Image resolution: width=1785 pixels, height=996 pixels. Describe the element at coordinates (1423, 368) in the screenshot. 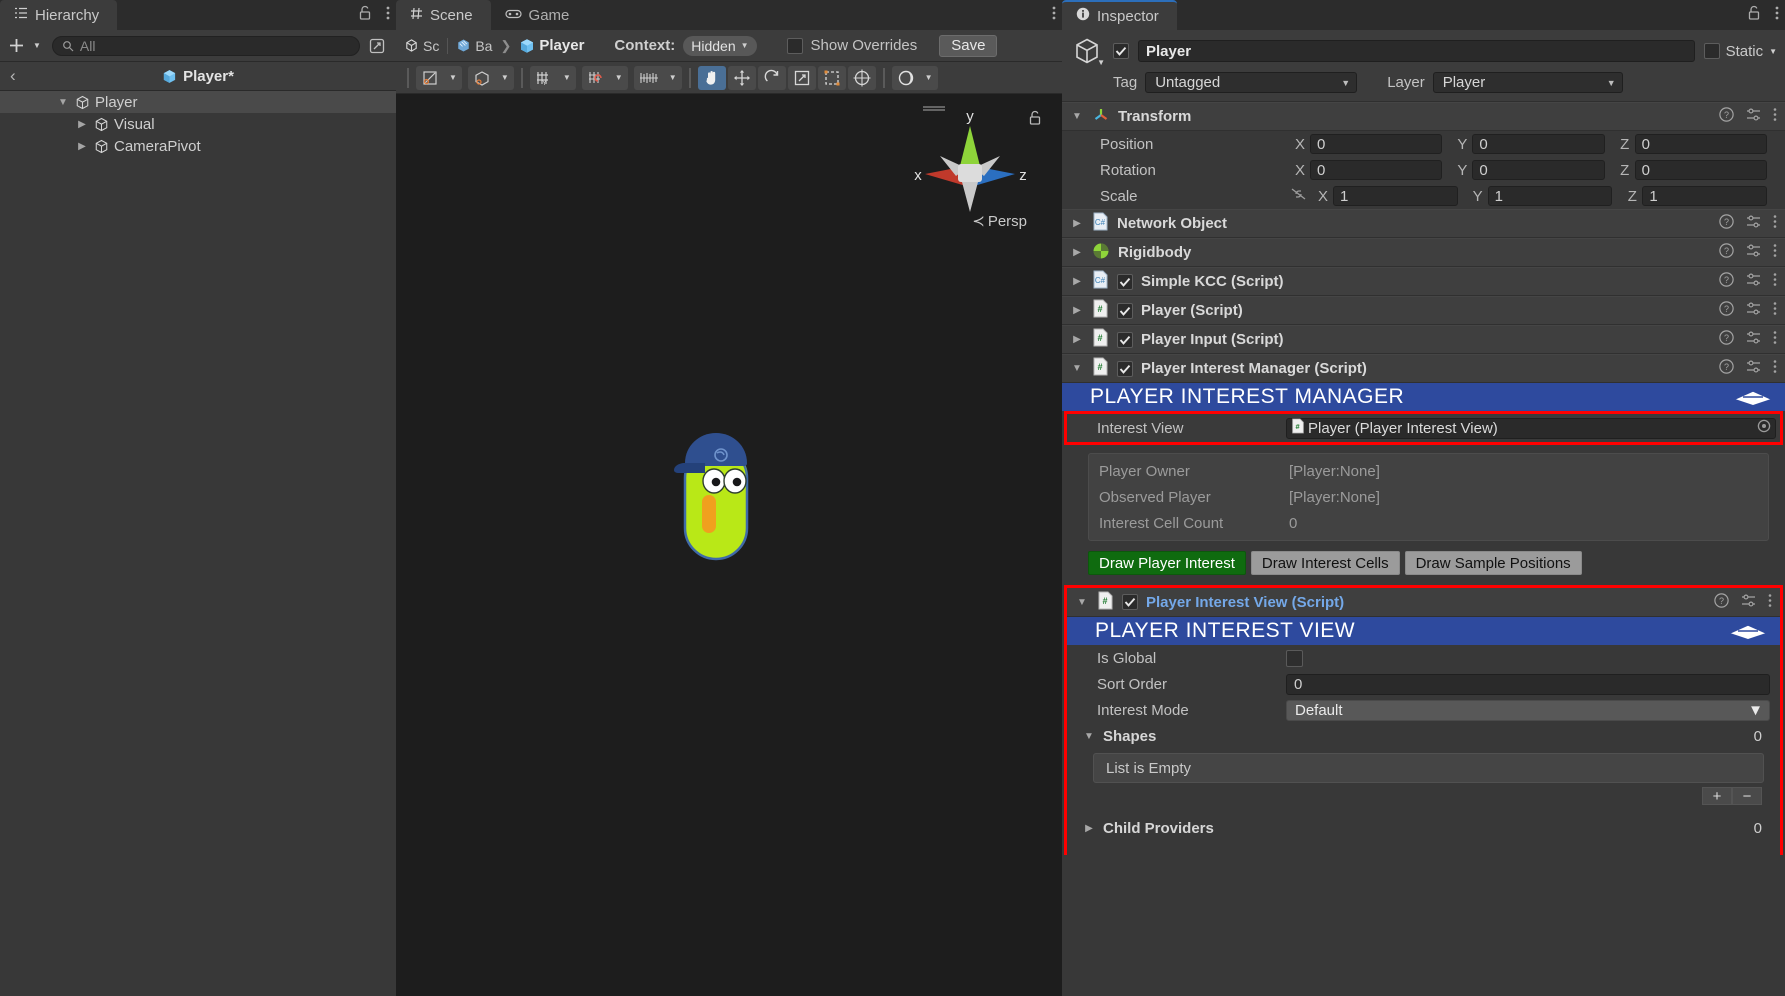

I see `component-header-player-interest-manager: ▼ # Player Interest Manager (Script) ?` at that location.